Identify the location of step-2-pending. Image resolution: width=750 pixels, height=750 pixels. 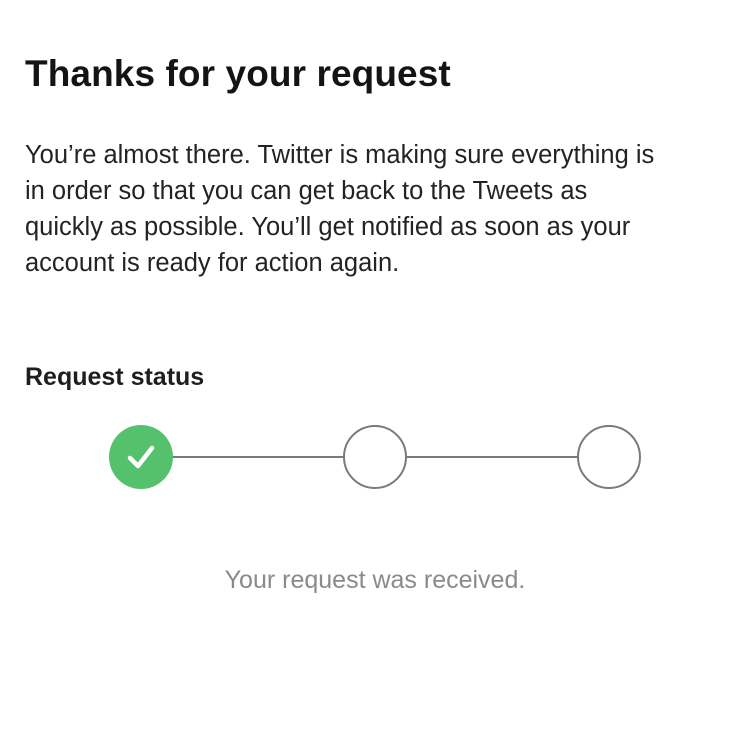
(375, 457).